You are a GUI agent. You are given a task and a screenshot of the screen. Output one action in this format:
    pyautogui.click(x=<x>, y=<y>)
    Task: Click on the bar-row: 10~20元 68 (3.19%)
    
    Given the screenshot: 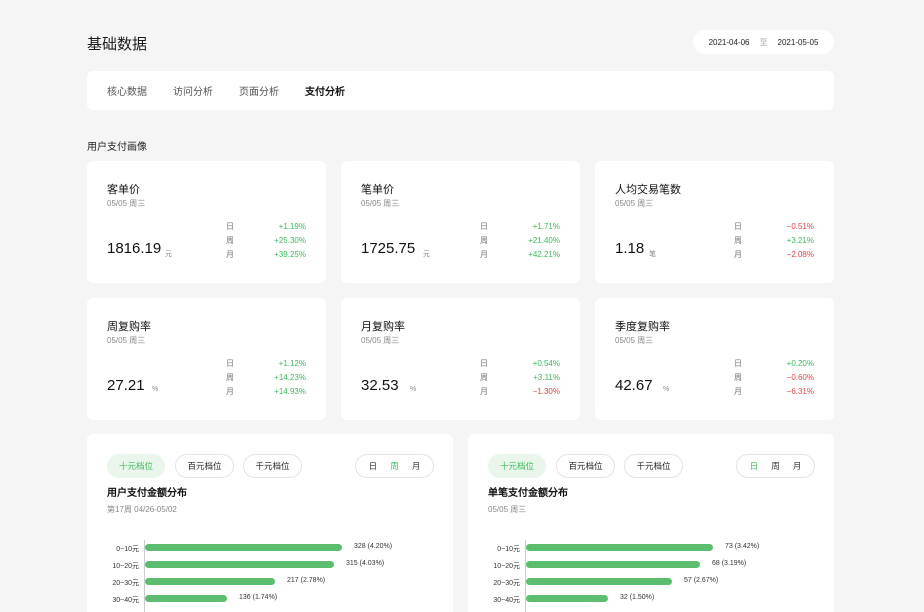 What is the action you would take?
    pyautogui.click(x=651, y=565)
    